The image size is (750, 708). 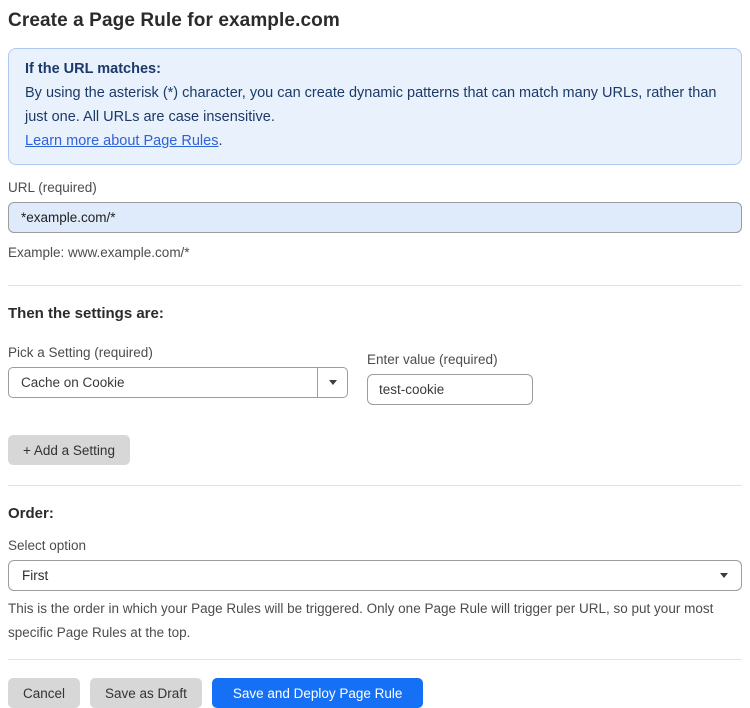 What do you see at coordinates (80, 352) in the screenshot?
I see `pick-setting-label: Pick a Setting (required)` at bounding box center [80, 352].